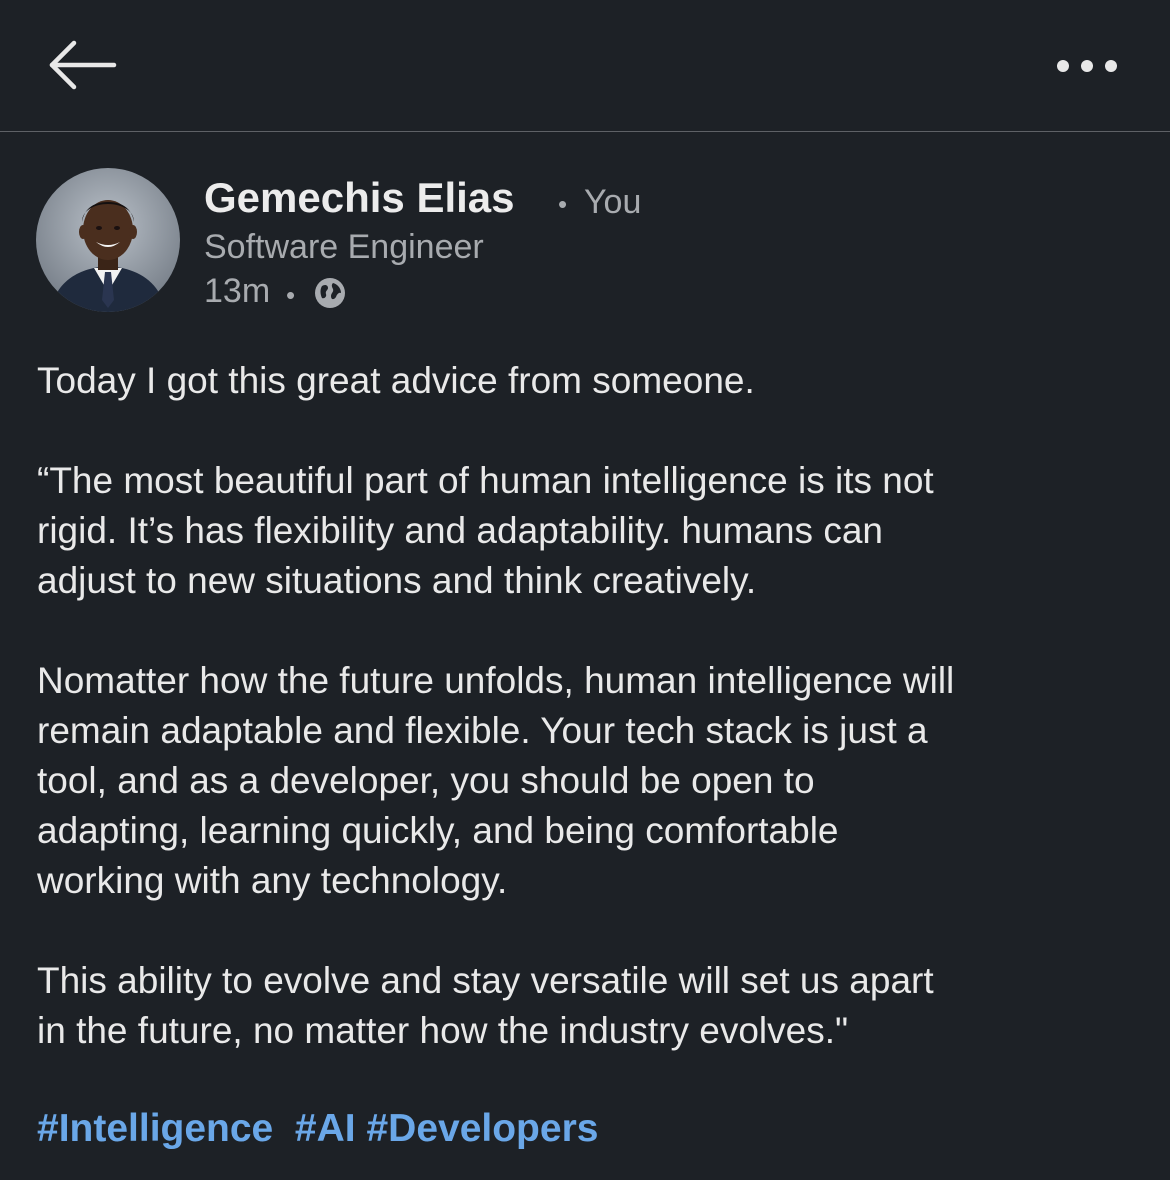 Image resolution: width=1170 pixels, height=1180 pixels. I want to click on author-headline: Software Engineer, so click(344, 247).